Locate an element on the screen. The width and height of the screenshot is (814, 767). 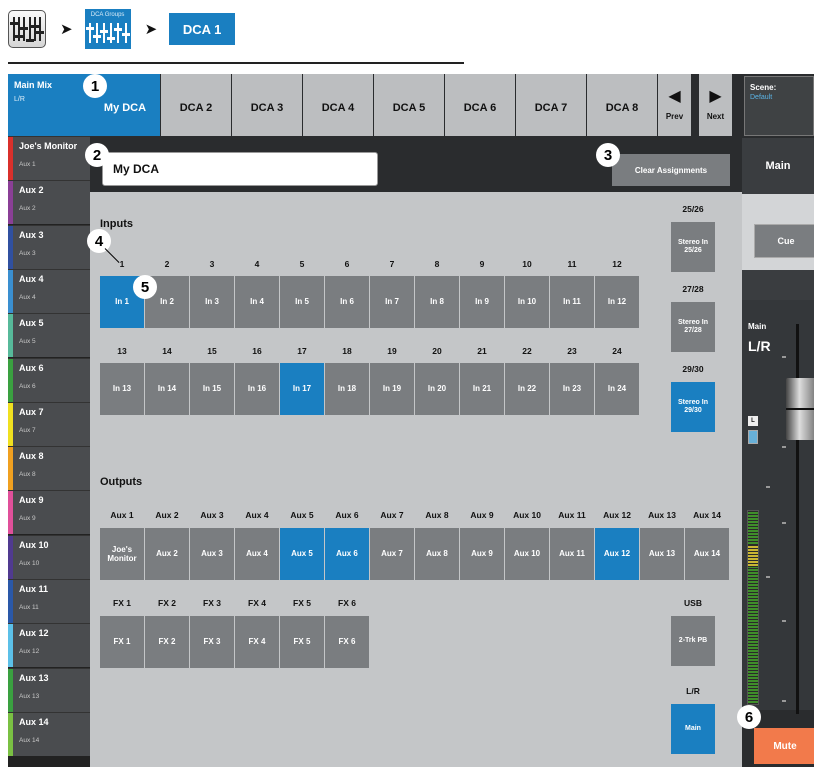
tab-dca-5: DCA 5 is located at coordinates (409, 105).